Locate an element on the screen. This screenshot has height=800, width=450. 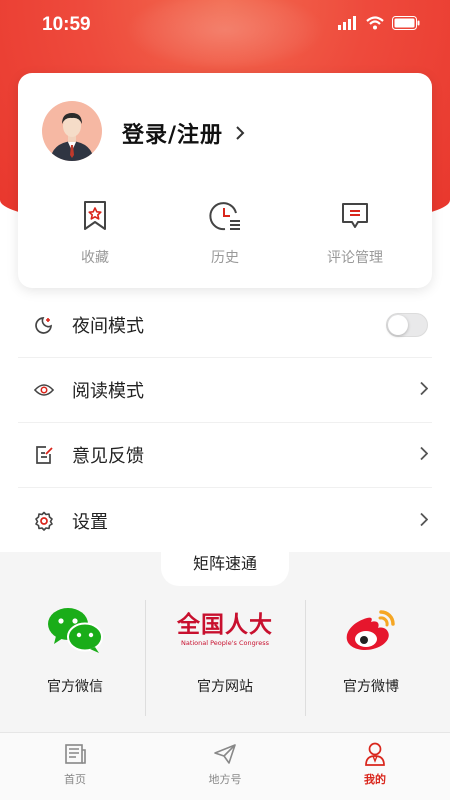
night-mode-toggle is located at coordinates (407, 325).